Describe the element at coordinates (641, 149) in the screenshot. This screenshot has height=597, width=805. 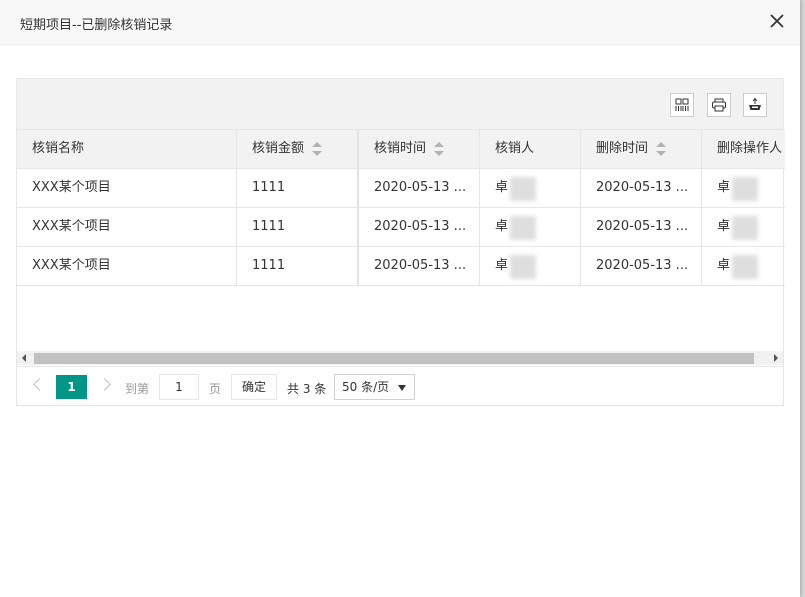
I see `column-header-delete-time: 删除时间` at that location.